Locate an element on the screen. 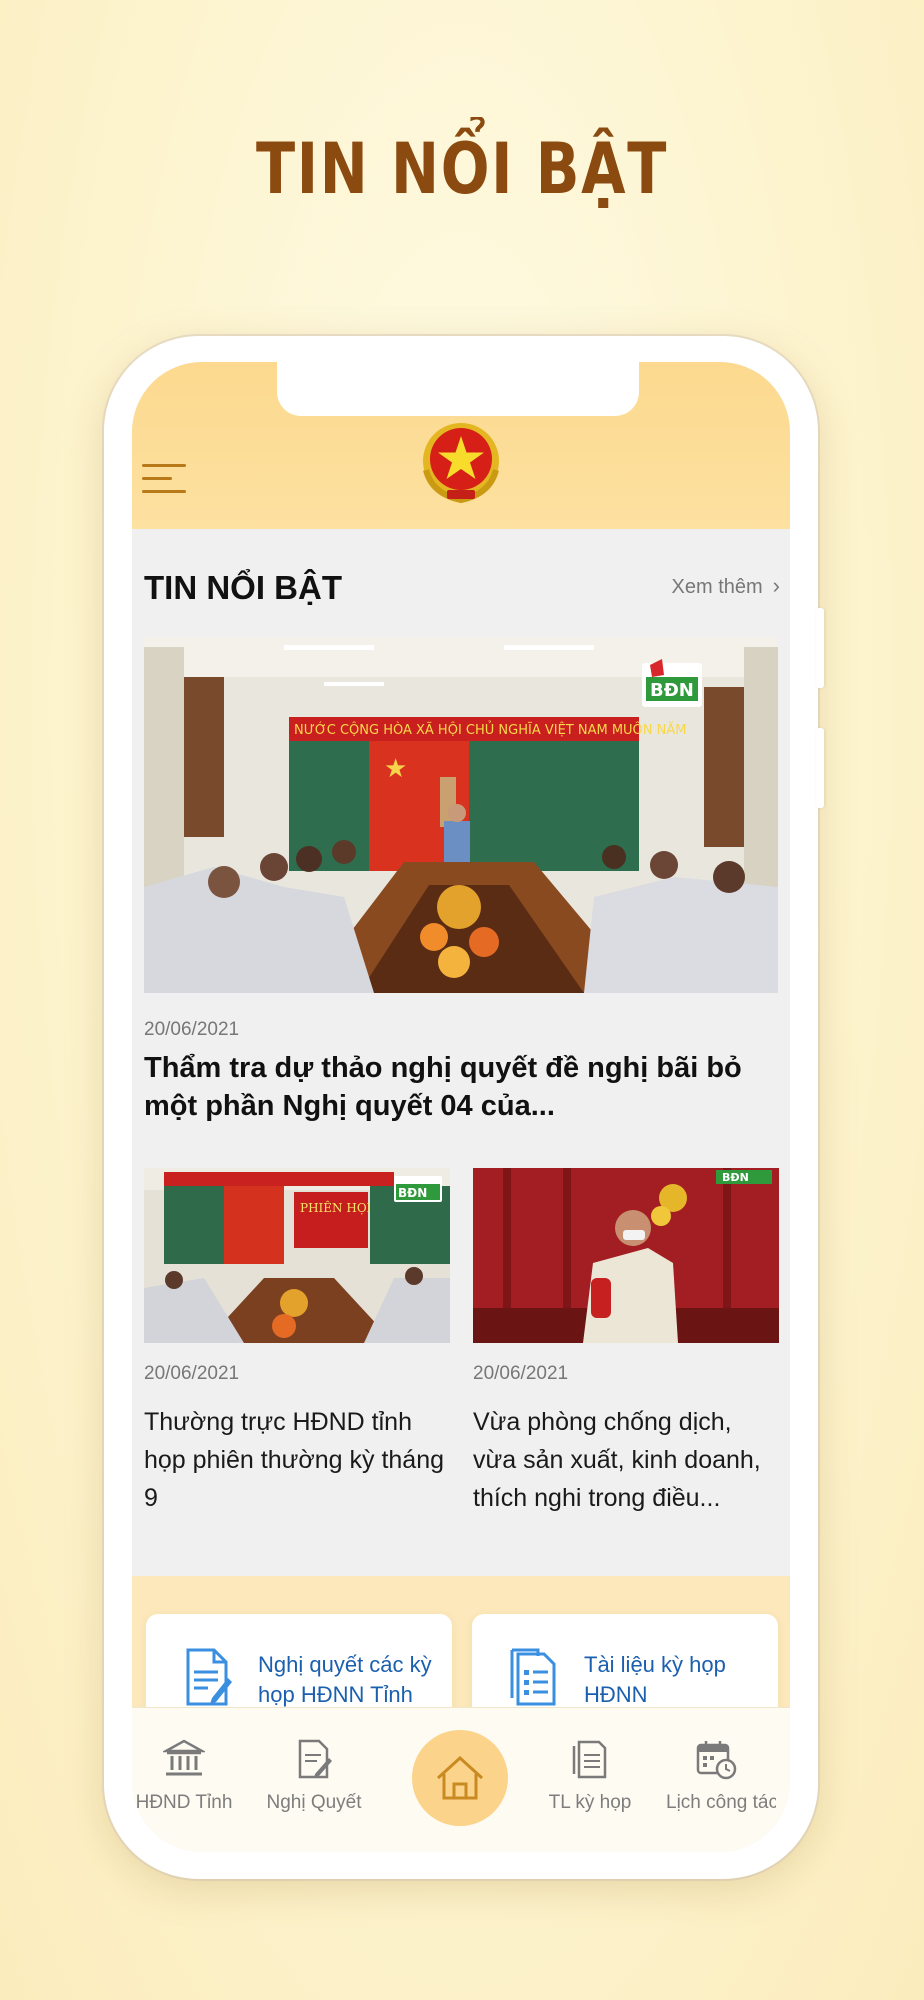 This screenshot has width=924, height=2000. tab-home is located at coordinates (460, 1778).